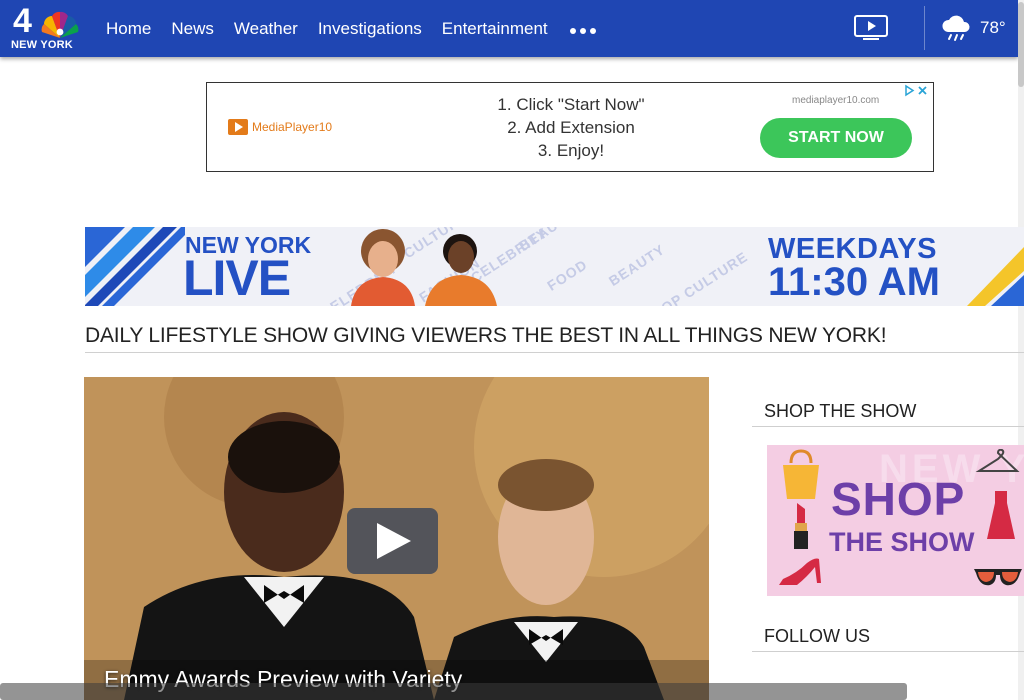  I want to click on dress-icon, so click(1001, 515).